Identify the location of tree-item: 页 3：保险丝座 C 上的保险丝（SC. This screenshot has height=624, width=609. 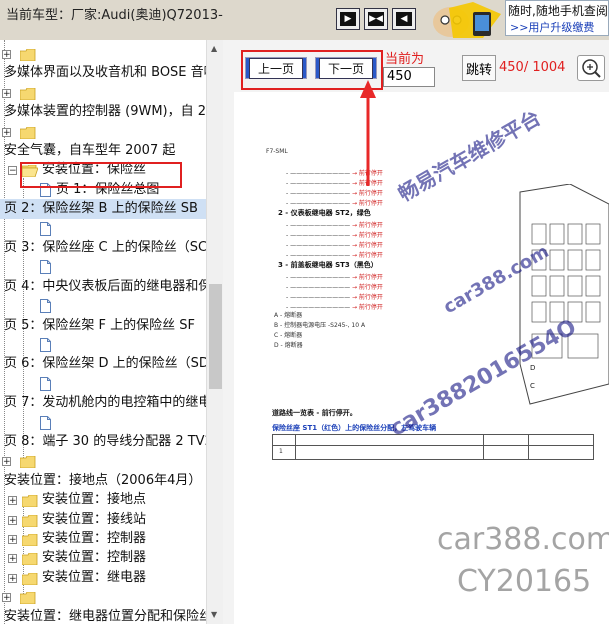
(103, 248).